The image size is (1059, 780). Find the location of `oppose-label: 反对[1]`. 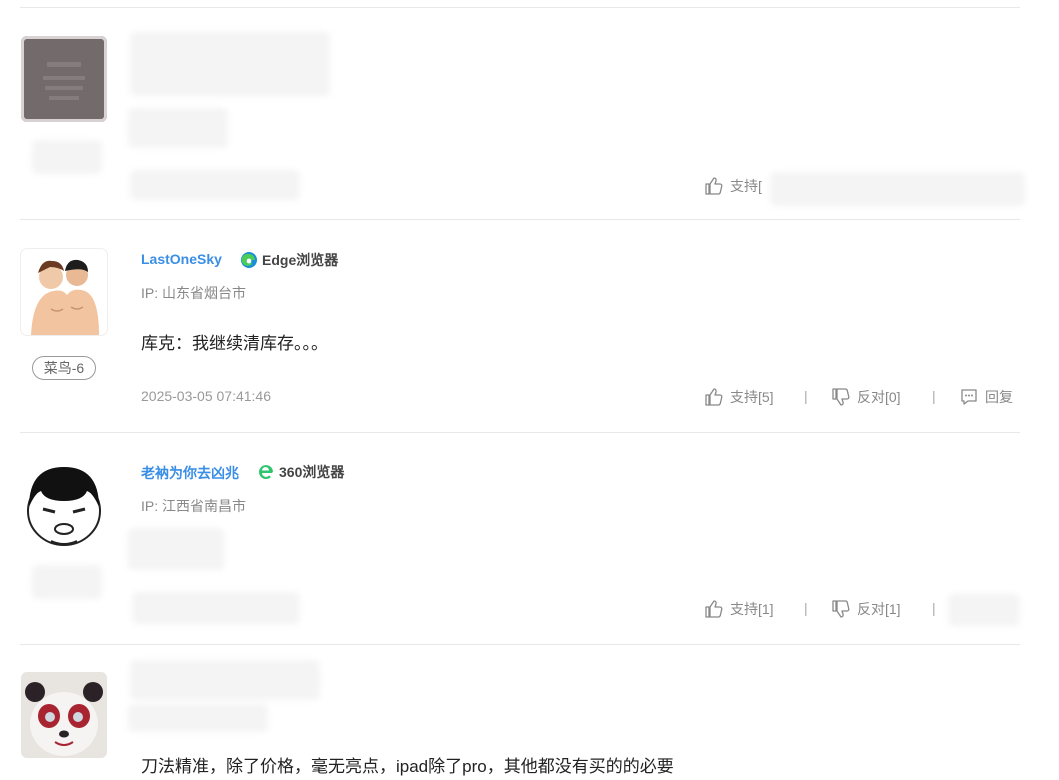

oppose-label: 反对[1] is located at coordinates (879, 609).